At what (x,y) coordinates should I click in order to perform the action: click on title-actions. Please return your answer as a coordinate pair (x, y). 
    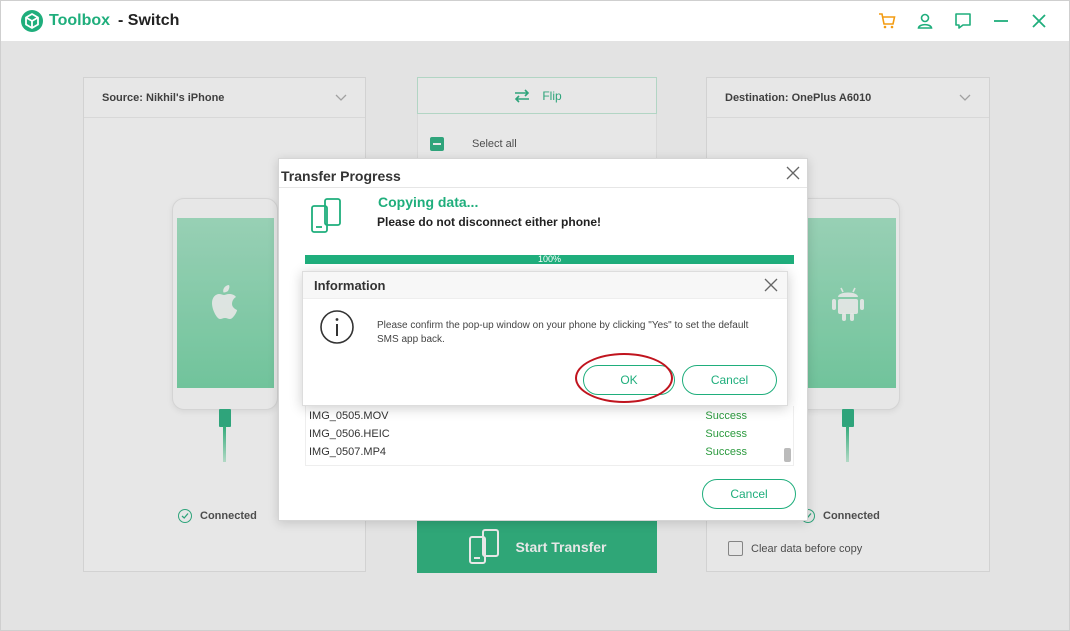
    Looking at the image, I should click on (963, 21).